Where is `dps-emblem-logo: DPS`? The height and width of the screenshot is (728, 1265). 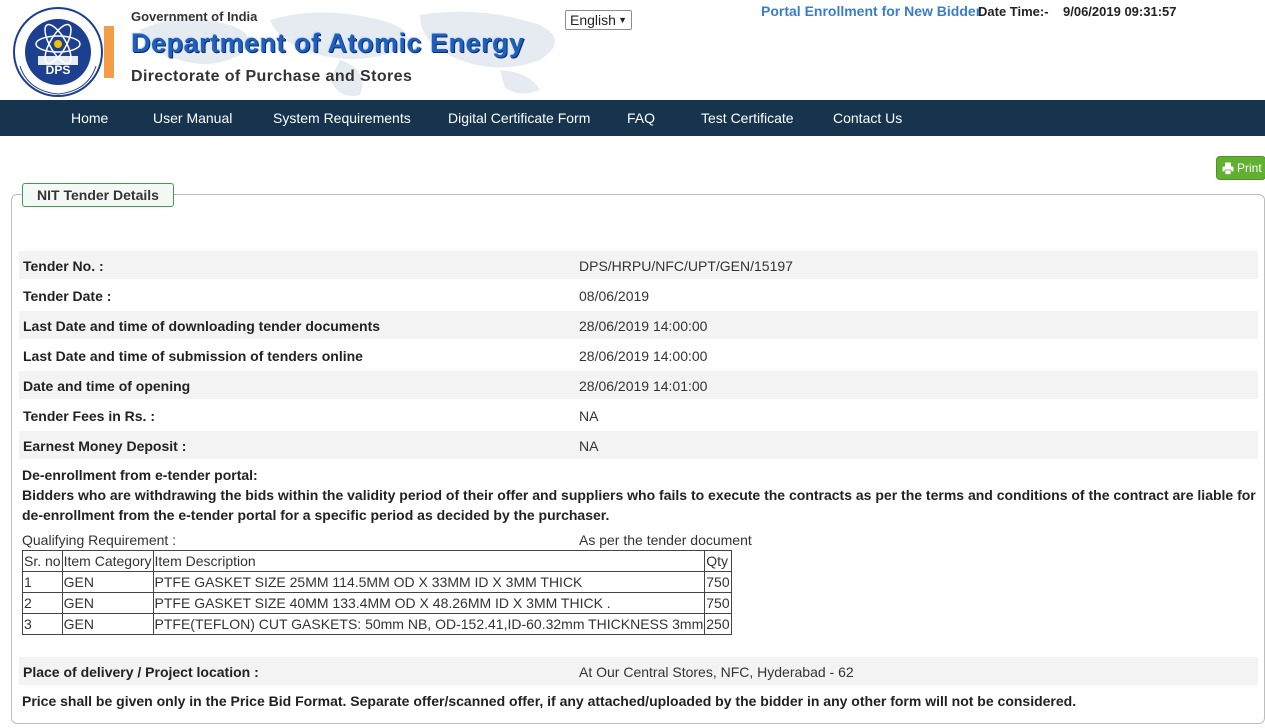
dps-emblem-logo: DPS is located at coordinates (63, 52).